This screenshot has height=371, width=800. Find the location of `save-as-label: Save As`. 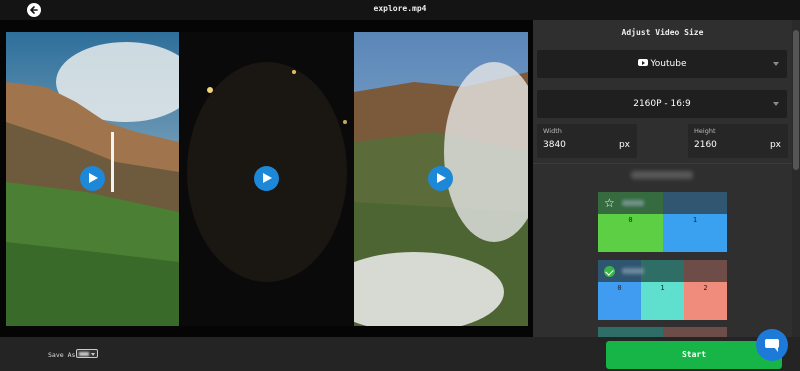

save-as-label: Save As is located at coordinates (62, 355).